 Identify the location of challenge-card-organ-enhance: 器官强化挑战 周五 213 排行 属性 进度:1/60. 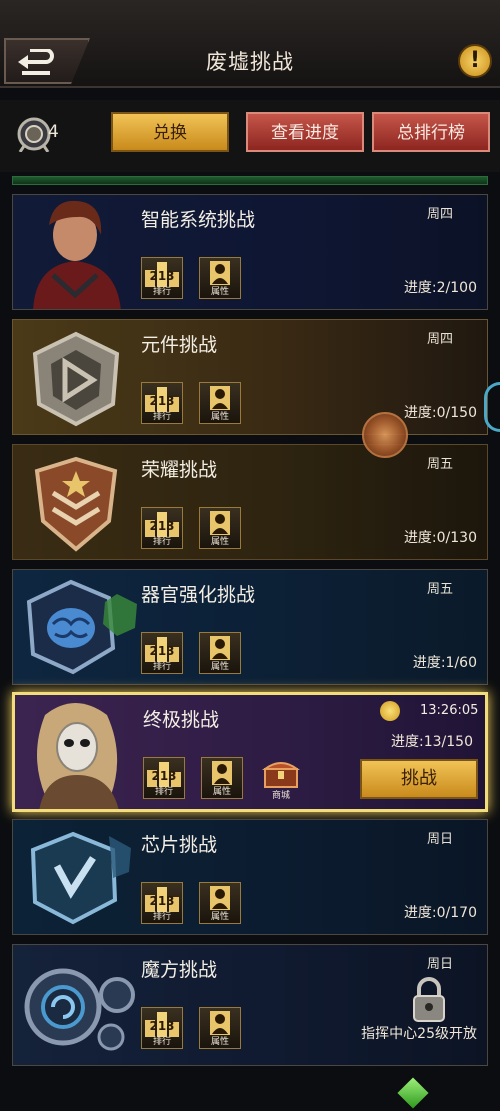
(250, 627).